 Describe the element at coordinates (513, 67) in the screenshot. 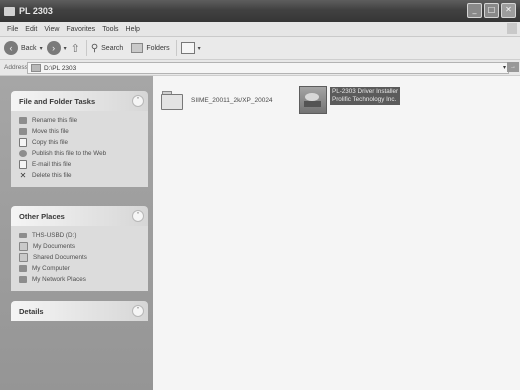

I see `go-button: →` at that location.